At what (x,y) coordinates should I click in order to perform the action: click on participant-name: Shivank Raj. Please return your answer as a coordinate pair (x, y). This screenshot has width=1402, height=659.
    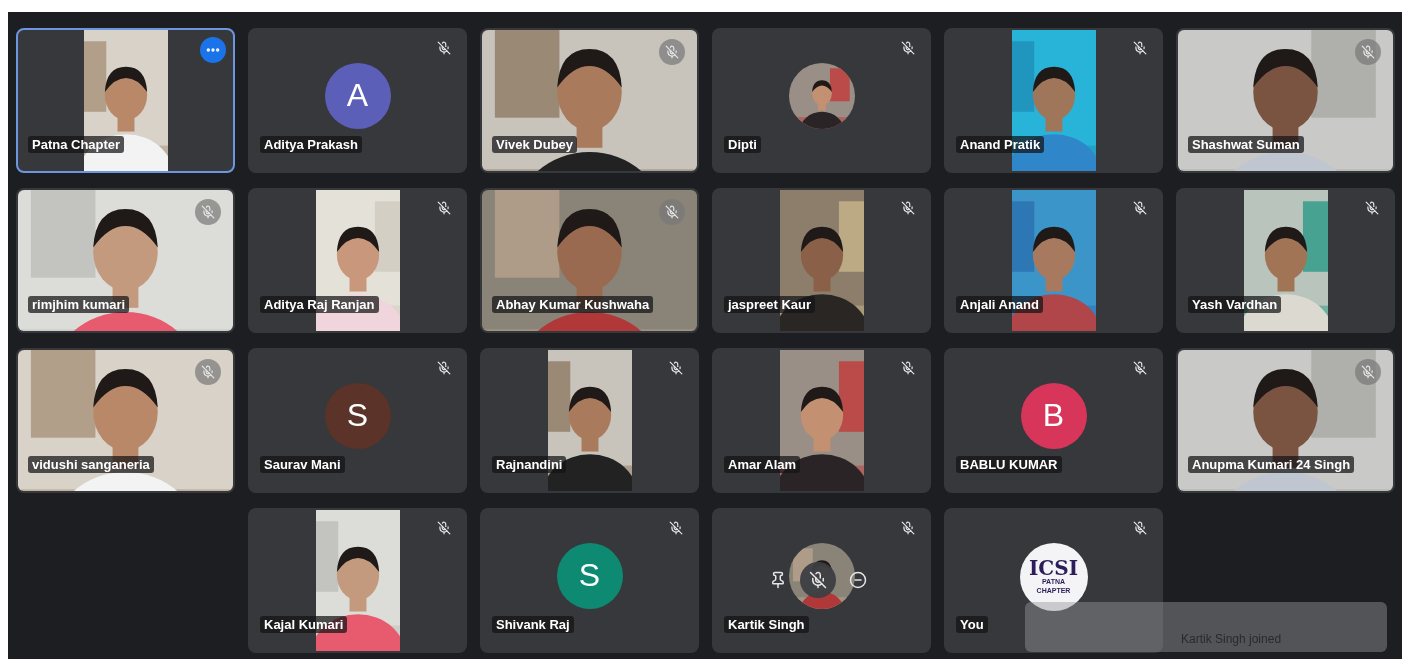
    Looking at the image, I should click on (533, 624).